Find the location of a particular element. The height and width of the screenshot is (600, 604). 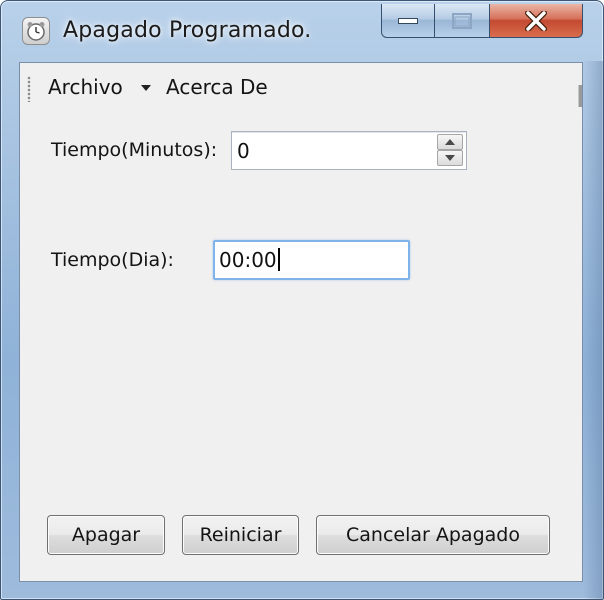

minutes-value: 0 is located at coordinates (243, 151).